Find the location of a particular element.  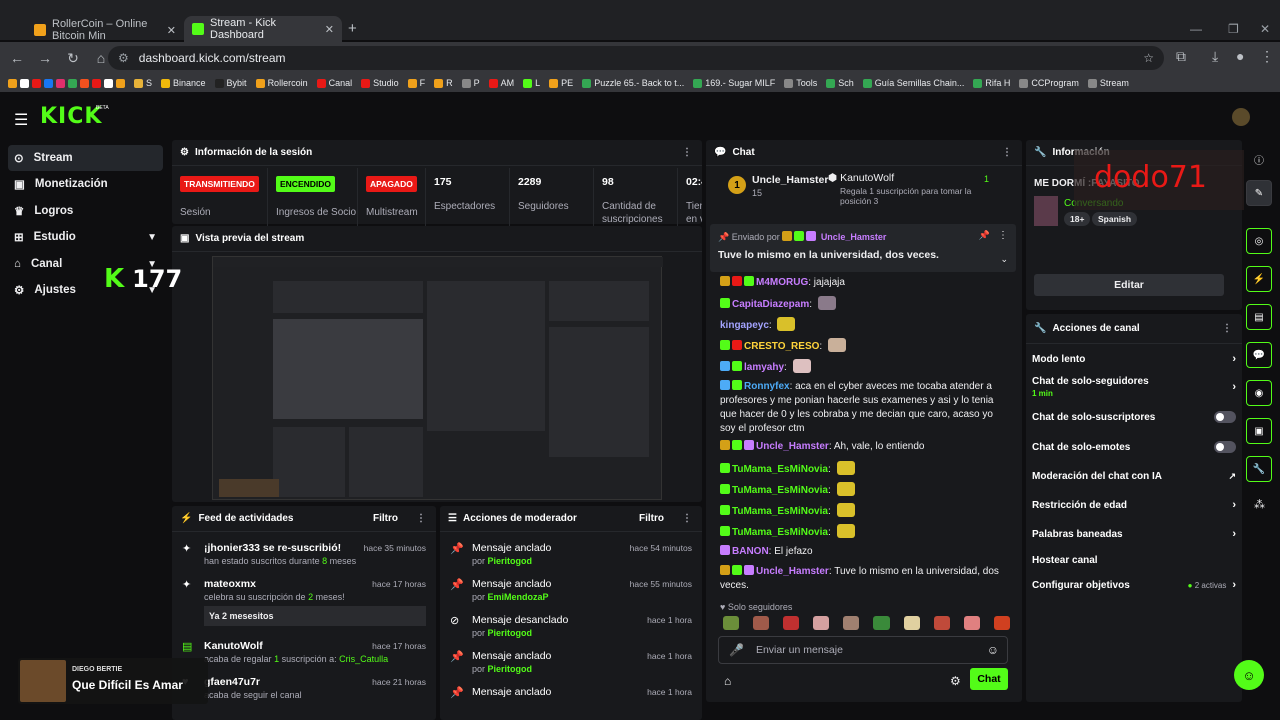

browser-menu-icon: ⋮ is located at coordinates (1267, 56).